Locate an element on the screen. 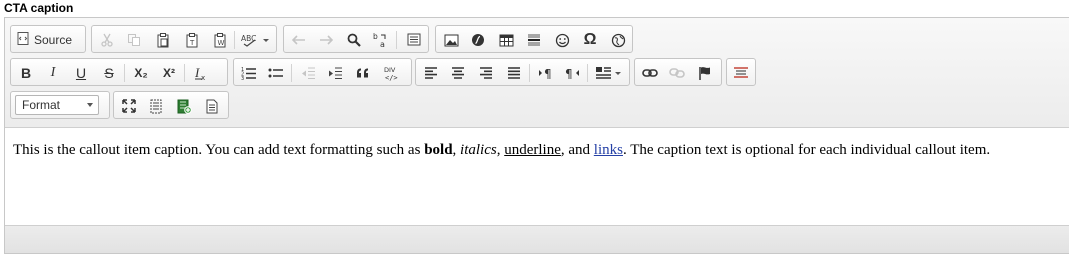  replace-icon: ba is located at coordinates (381, 40).